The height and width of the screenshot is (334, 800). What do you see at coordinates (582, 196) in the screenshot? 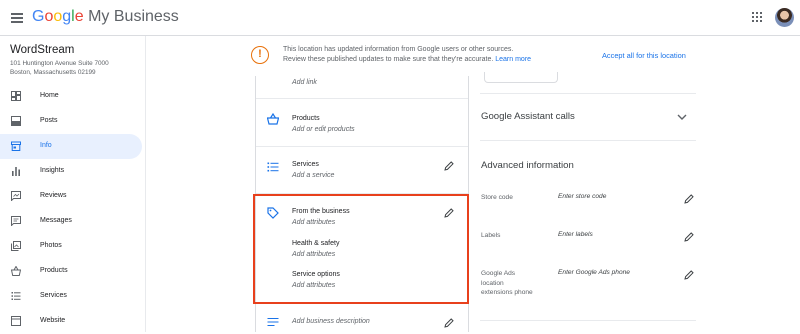
I see `store-code-value: Enter store code` at bounding box center [582, 196].